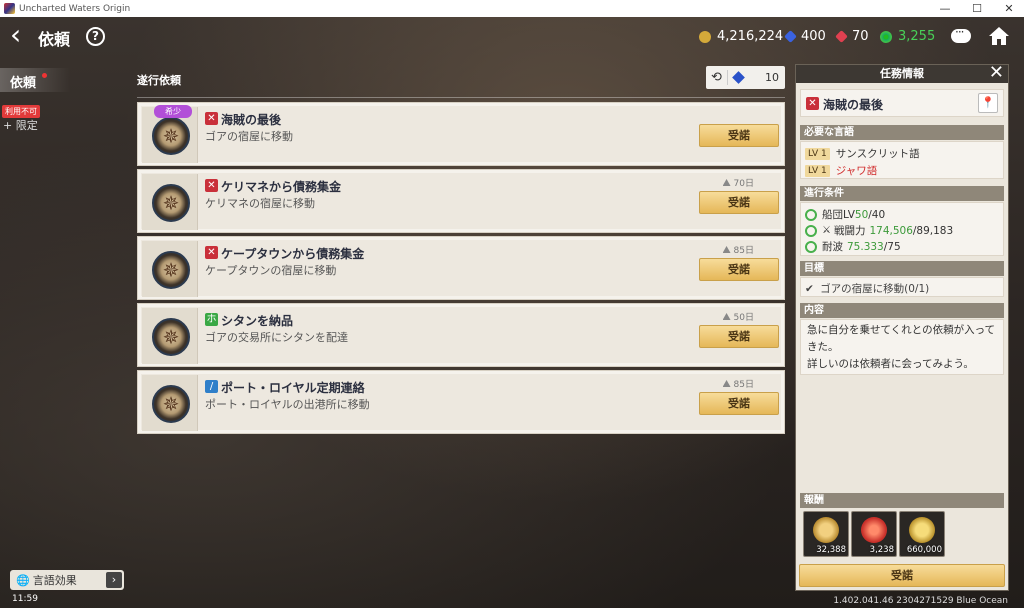  I want to click on quest-row: ホシタンを納品ゴアの交易所にシタンを配達 50日受諾, so click(461, 335).